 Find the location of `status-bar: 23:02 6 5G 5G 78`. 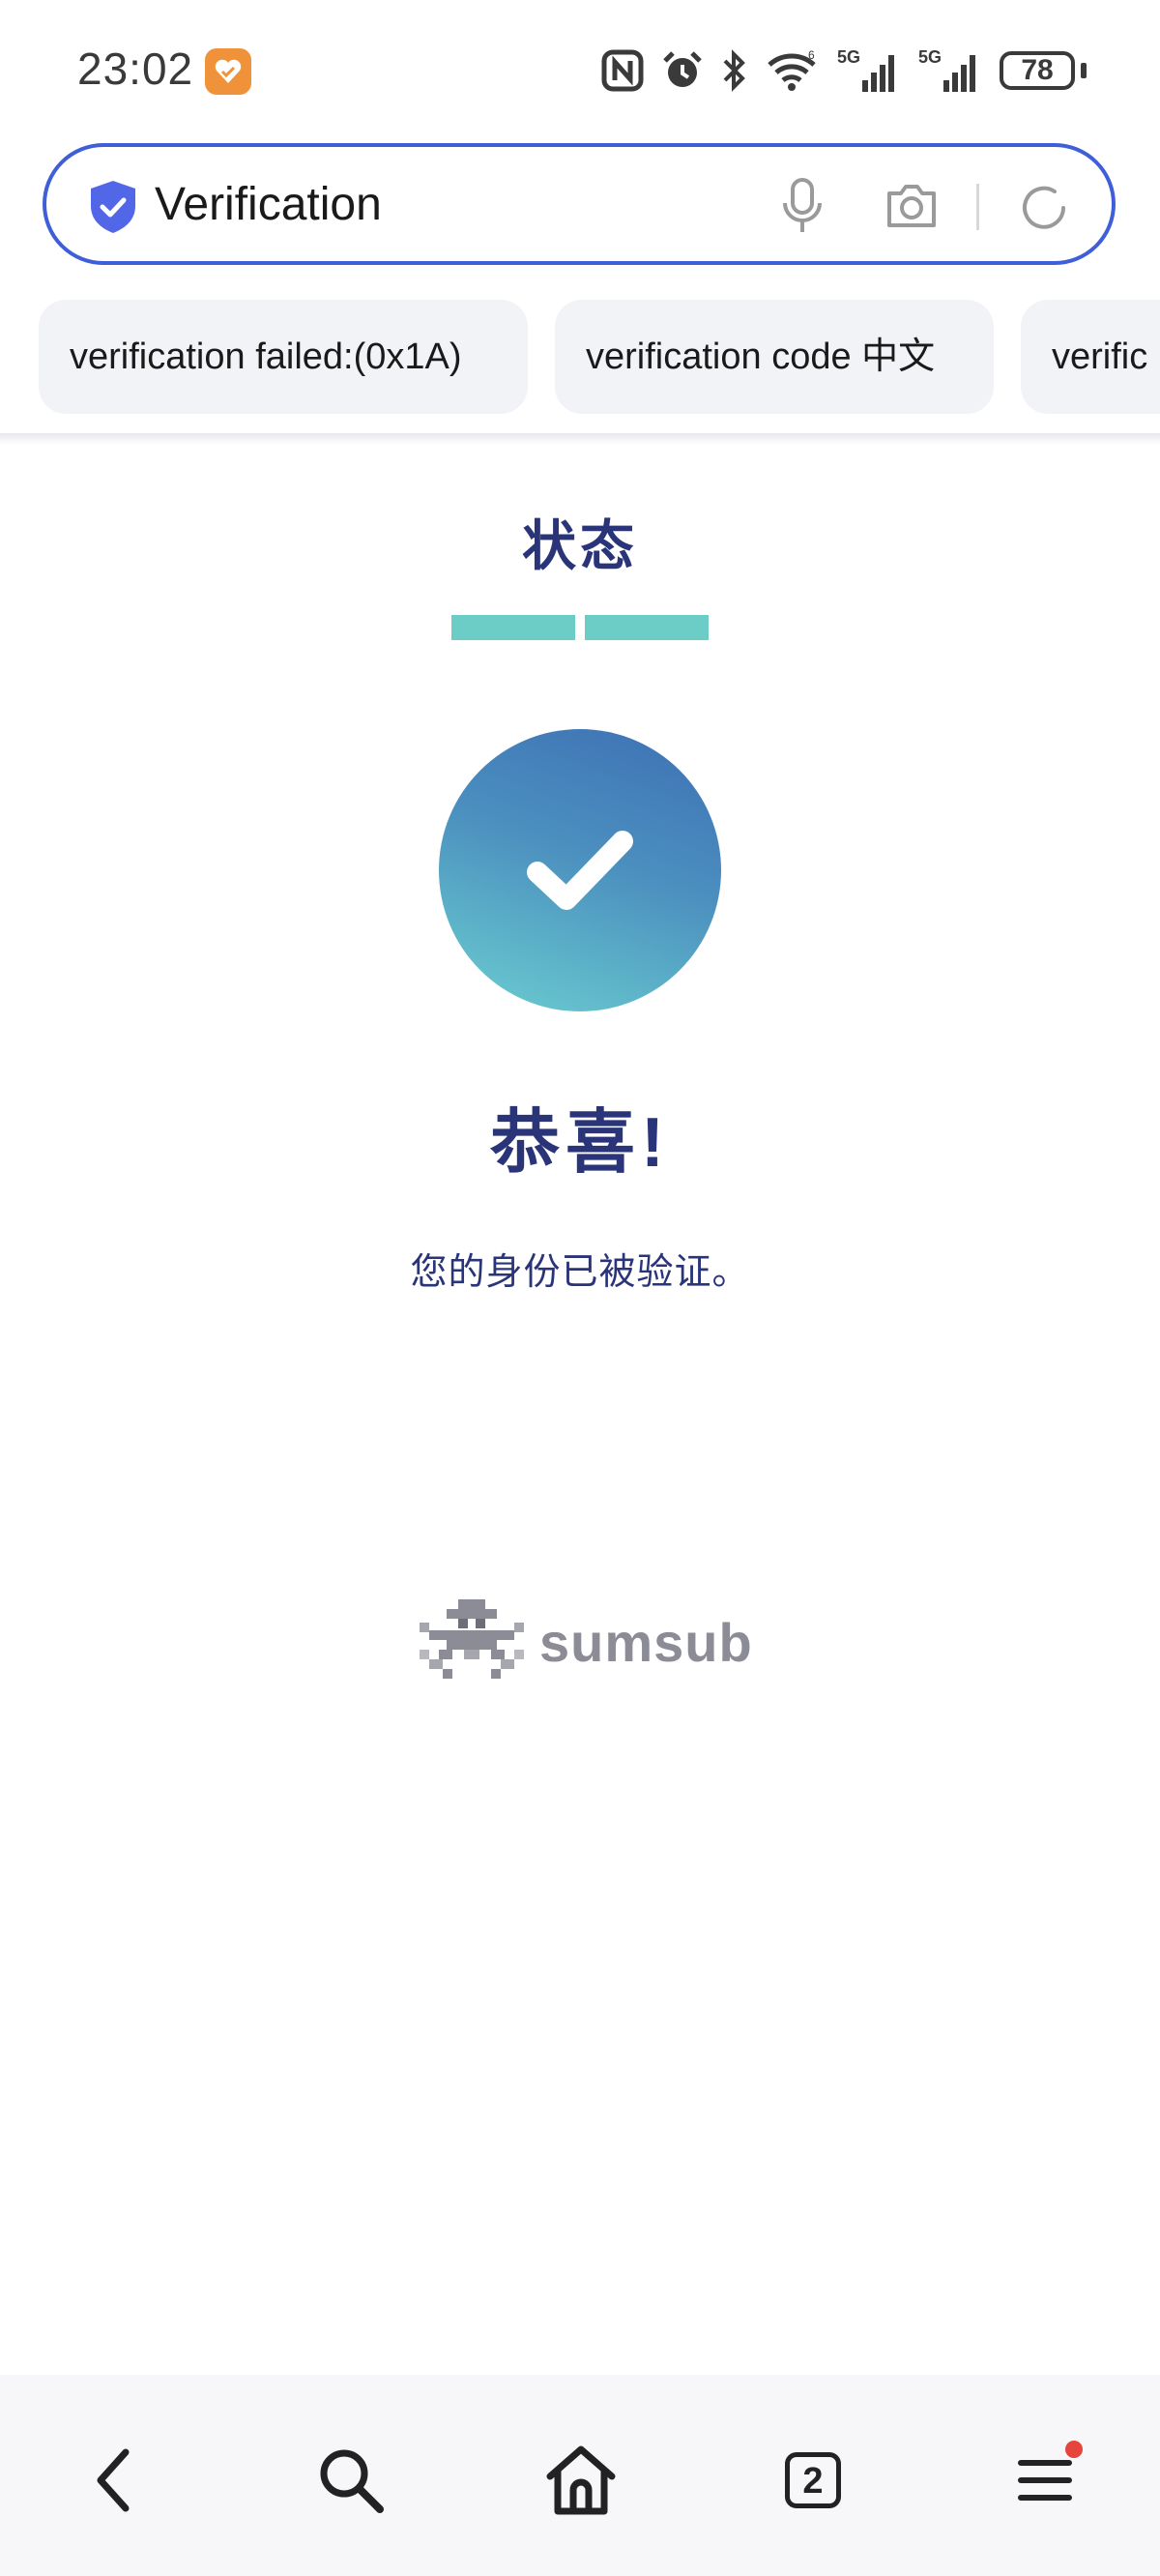

status-bar: 23:02 6 5G 5G 78 is located at coordinates (580, 67).